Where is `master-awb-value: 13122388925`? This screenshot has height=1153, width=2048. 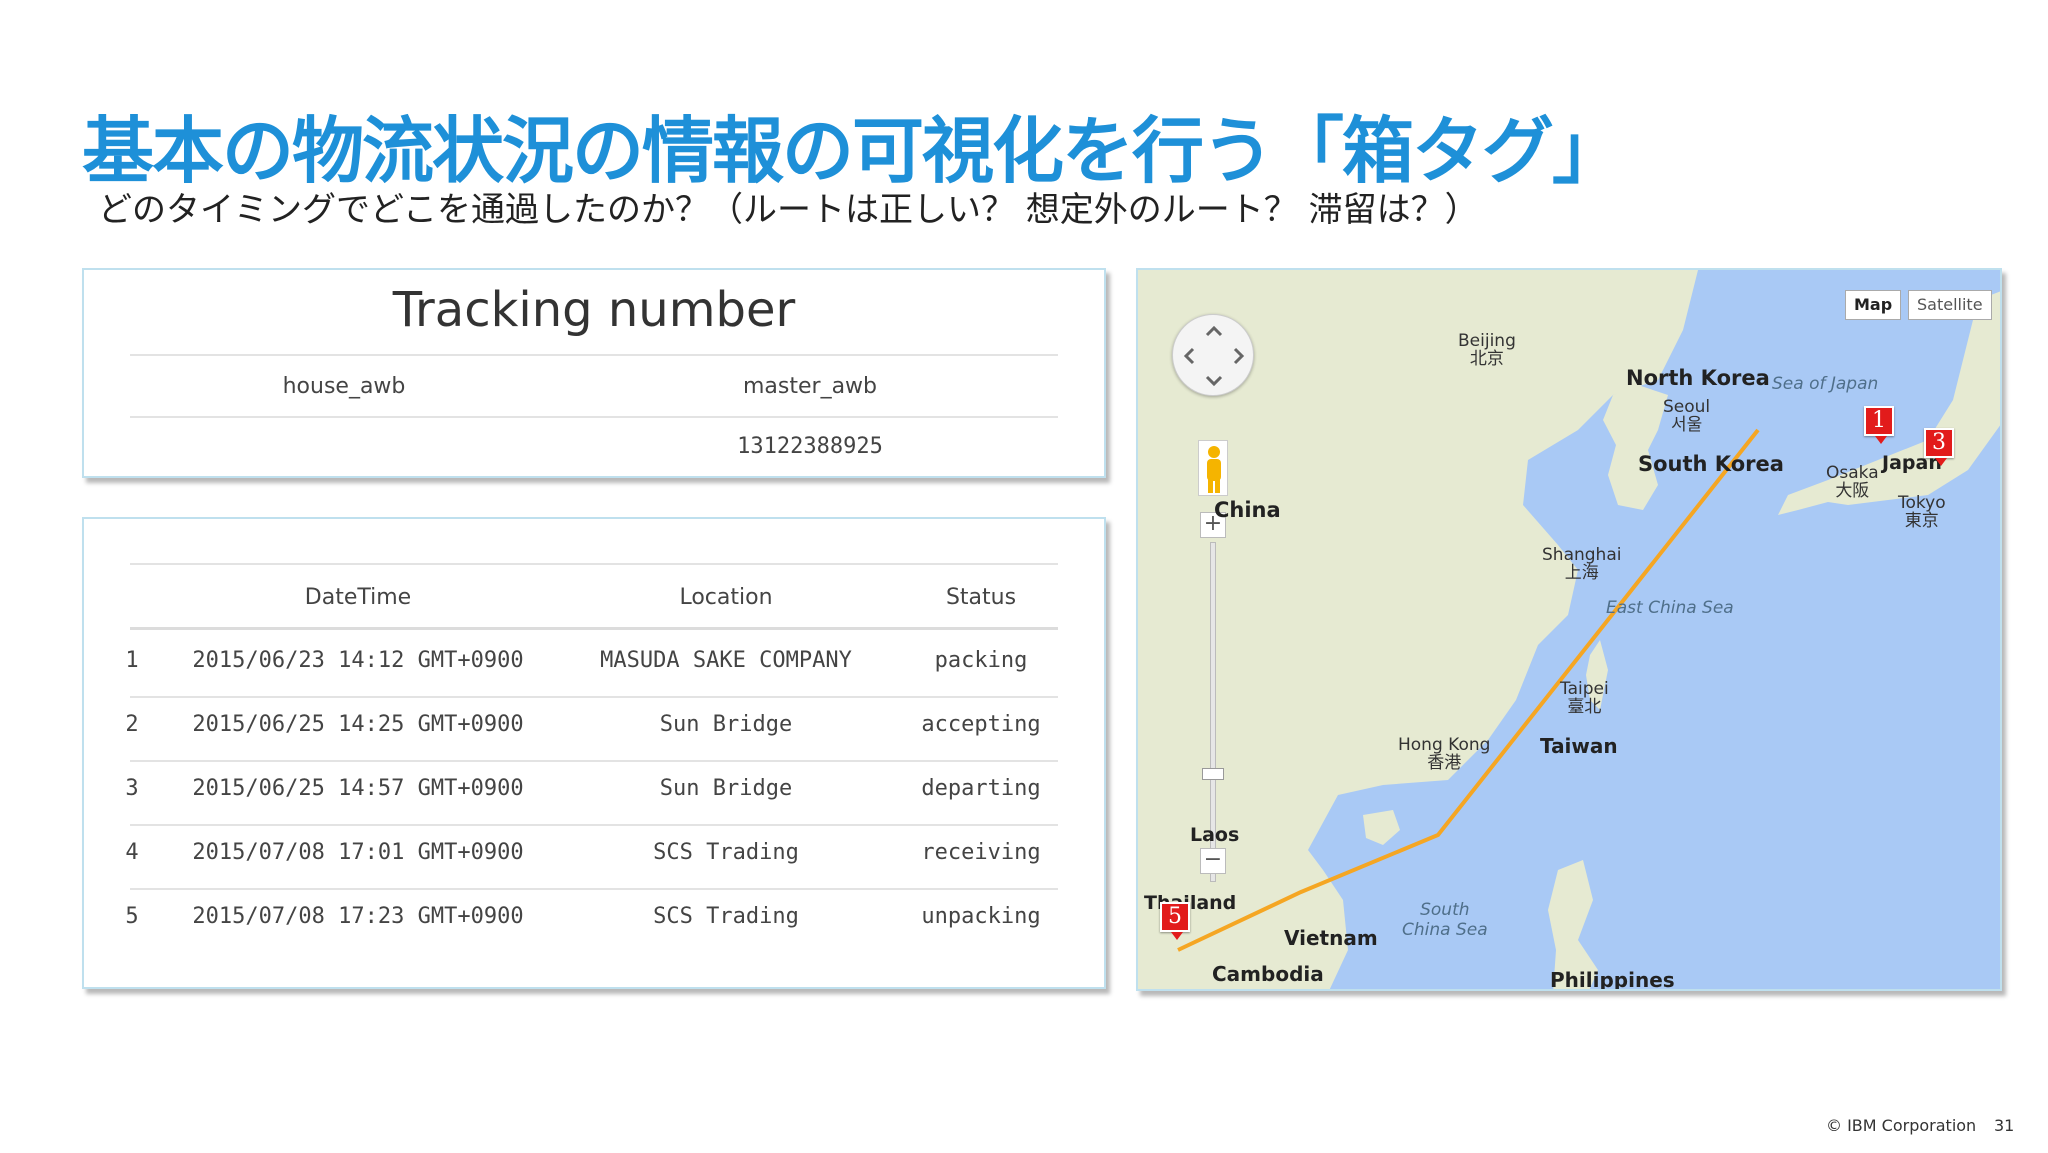 master-awb-value: 13122388925 is located at coordinates (810, 446).